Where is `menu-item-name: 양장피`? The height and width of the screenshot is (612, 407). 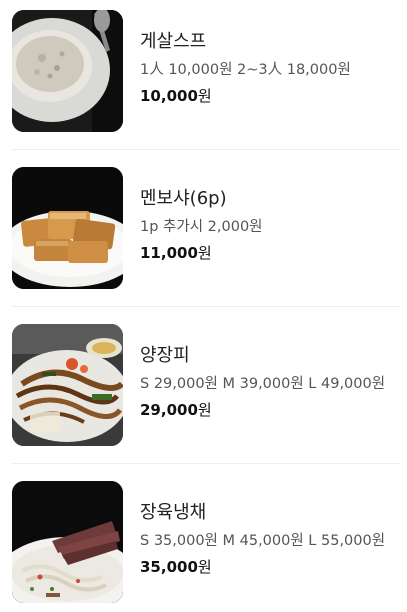 menu-item-name: 양장피 is located at coordinates (165, 355).